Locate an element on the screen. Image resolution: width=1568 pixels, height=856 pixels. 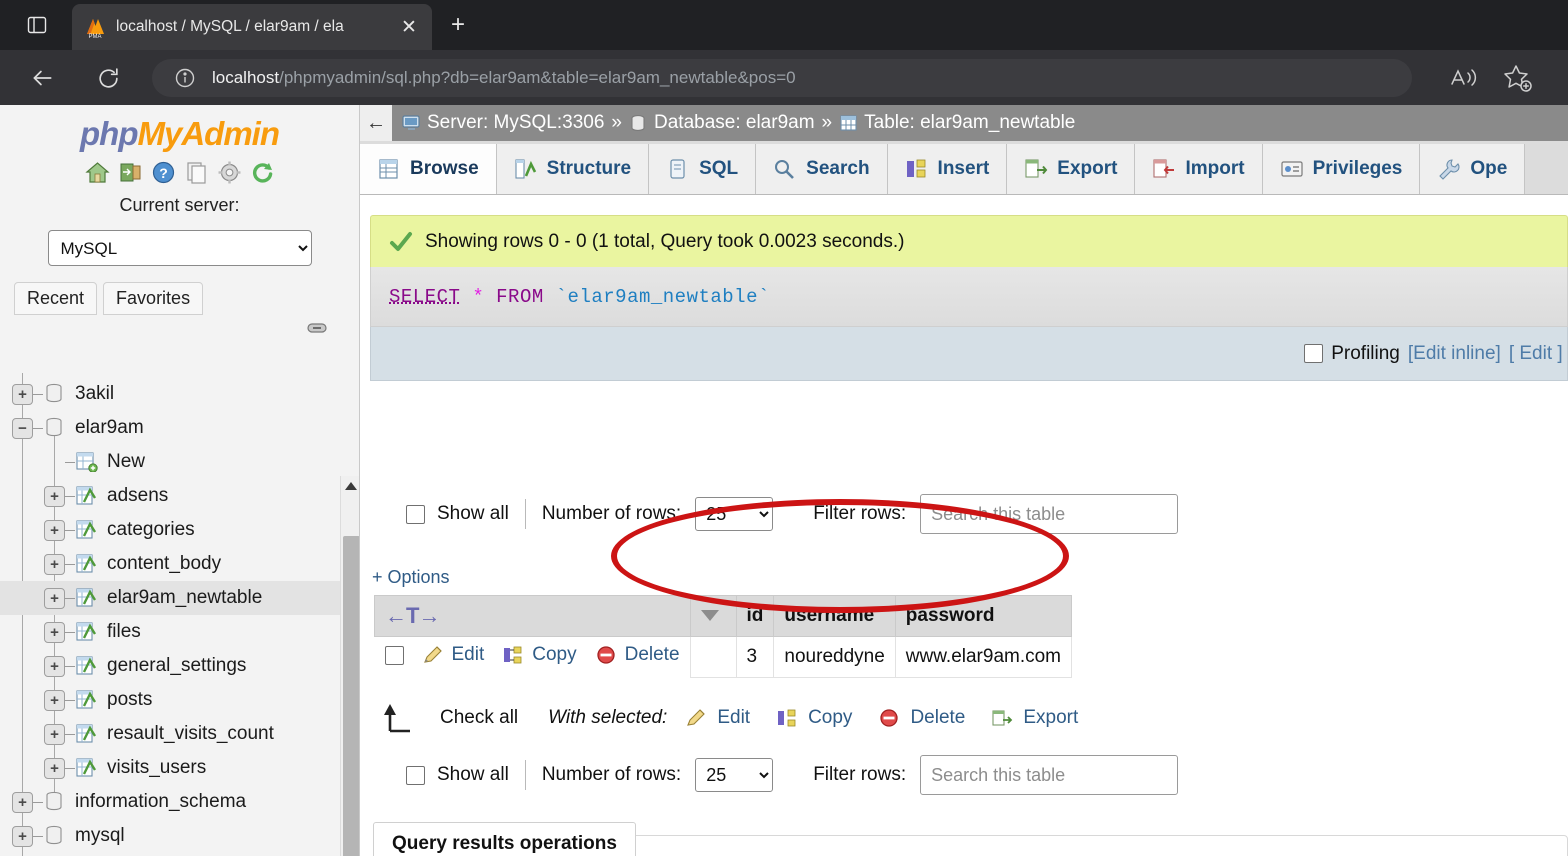
tree-item-visits_users: + visits_users is located at coordinates (170, 768).